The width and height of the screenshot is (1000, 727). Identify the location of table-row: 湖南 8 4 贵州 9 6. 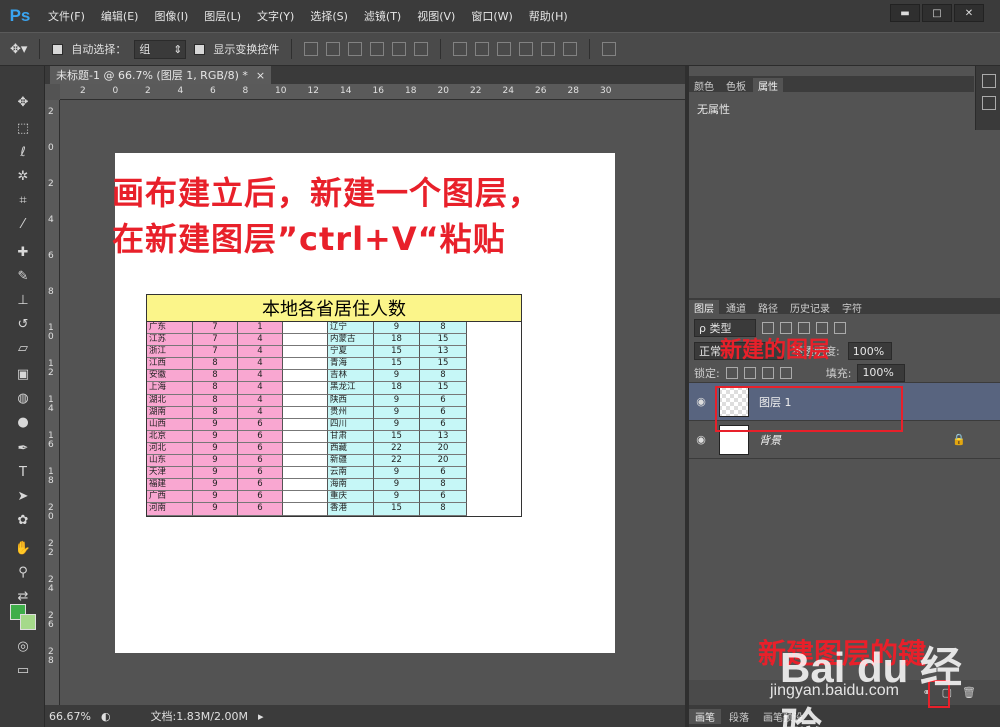
(334, 412).